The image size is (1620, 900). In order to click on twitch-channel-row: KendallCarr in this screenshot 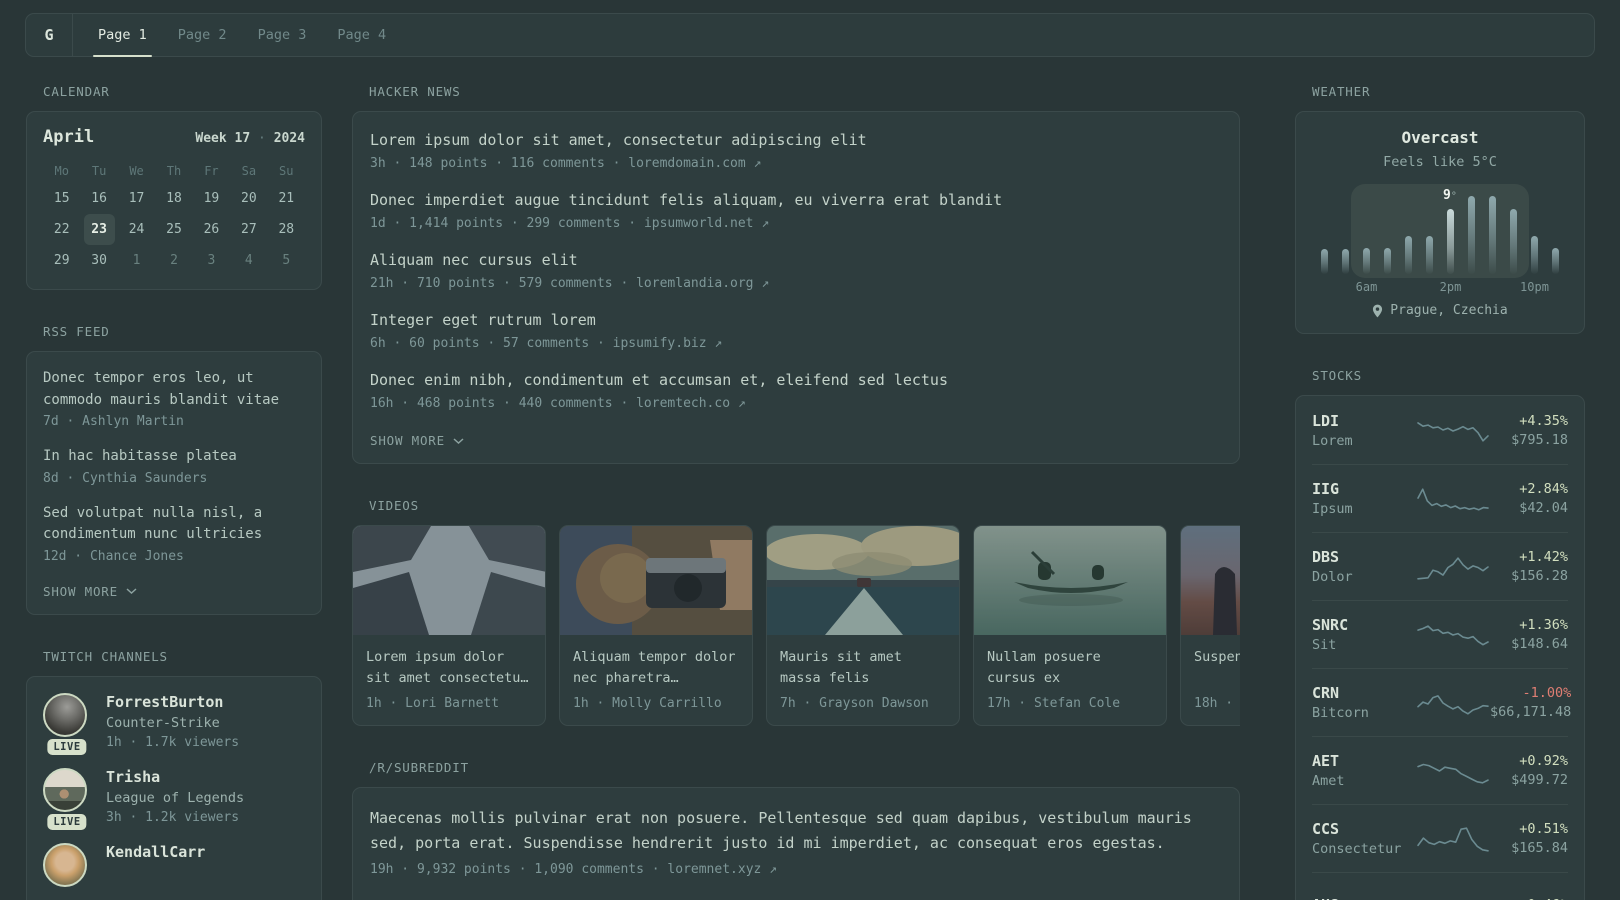, I will do `click(174, 864)`.